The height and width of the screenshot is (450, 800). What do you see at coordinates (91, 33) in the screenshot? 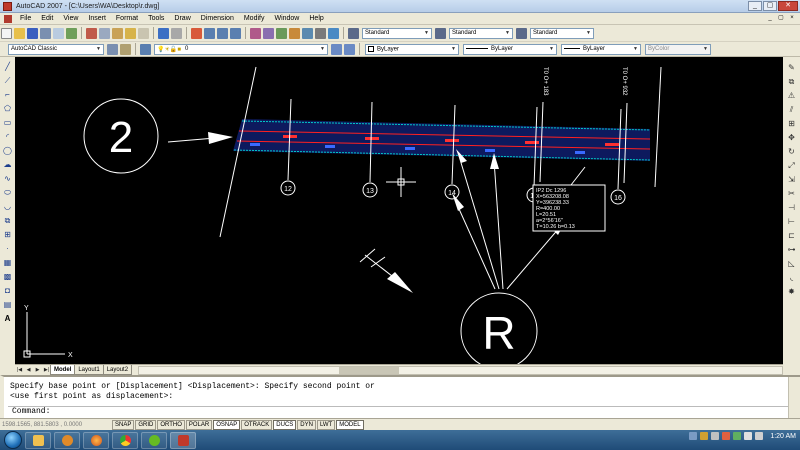
I see `cut-icon` at bounding box center [91, 33].